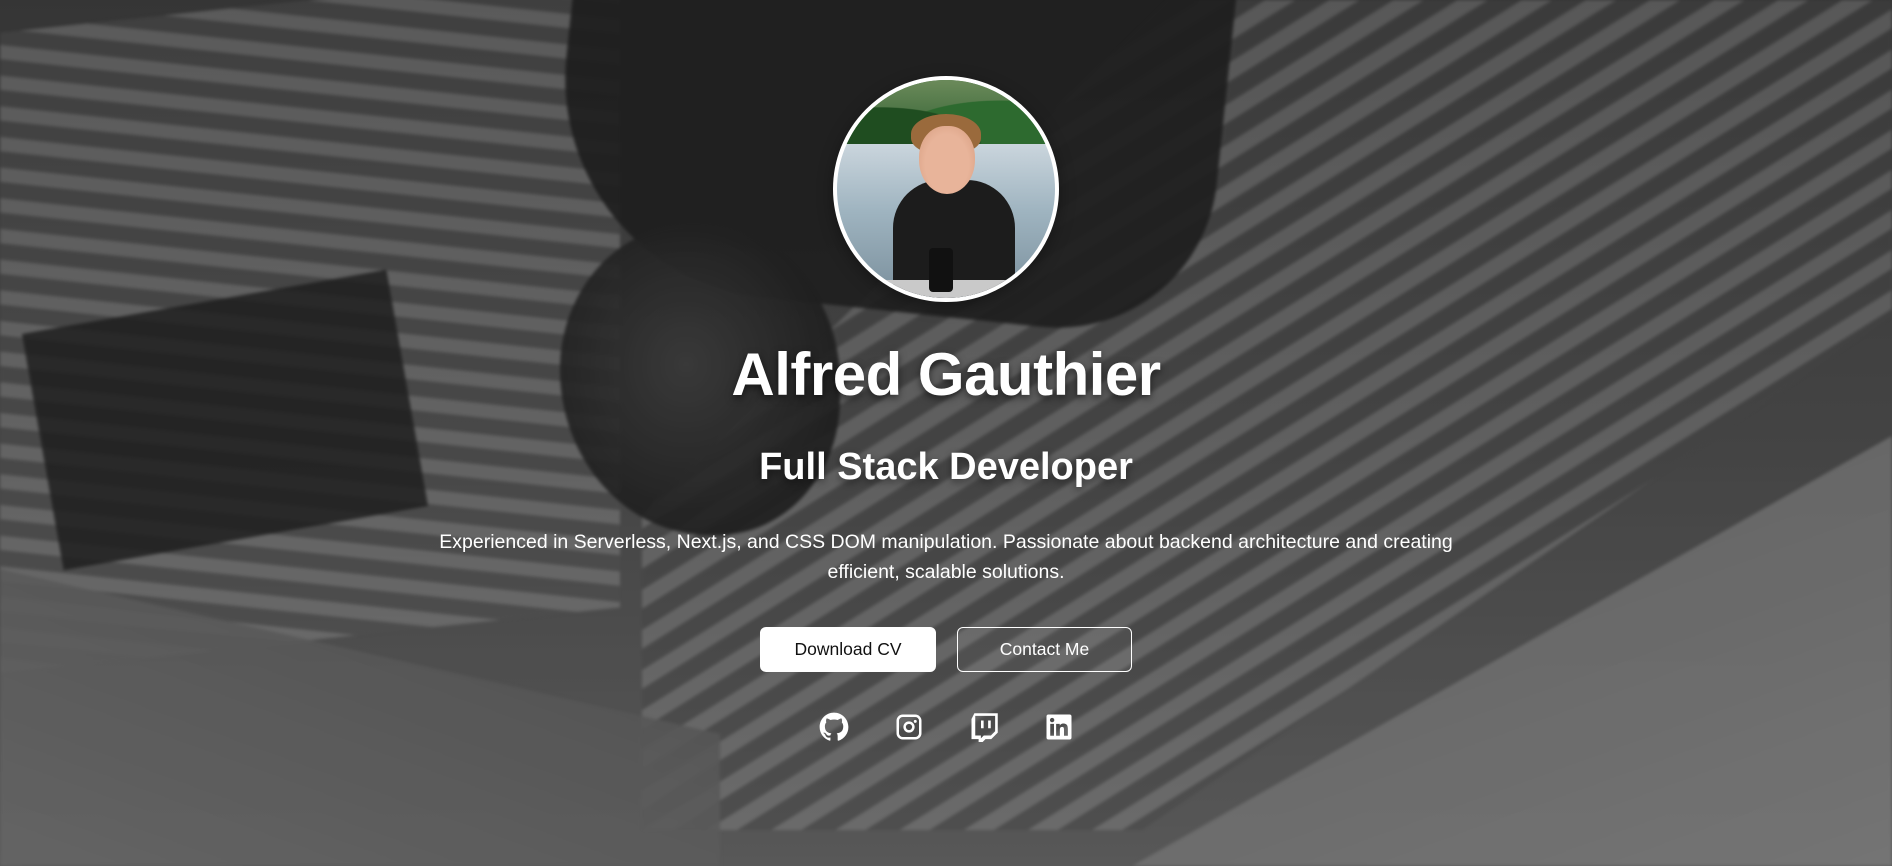  I want to click on avatar, so click(946, 189).